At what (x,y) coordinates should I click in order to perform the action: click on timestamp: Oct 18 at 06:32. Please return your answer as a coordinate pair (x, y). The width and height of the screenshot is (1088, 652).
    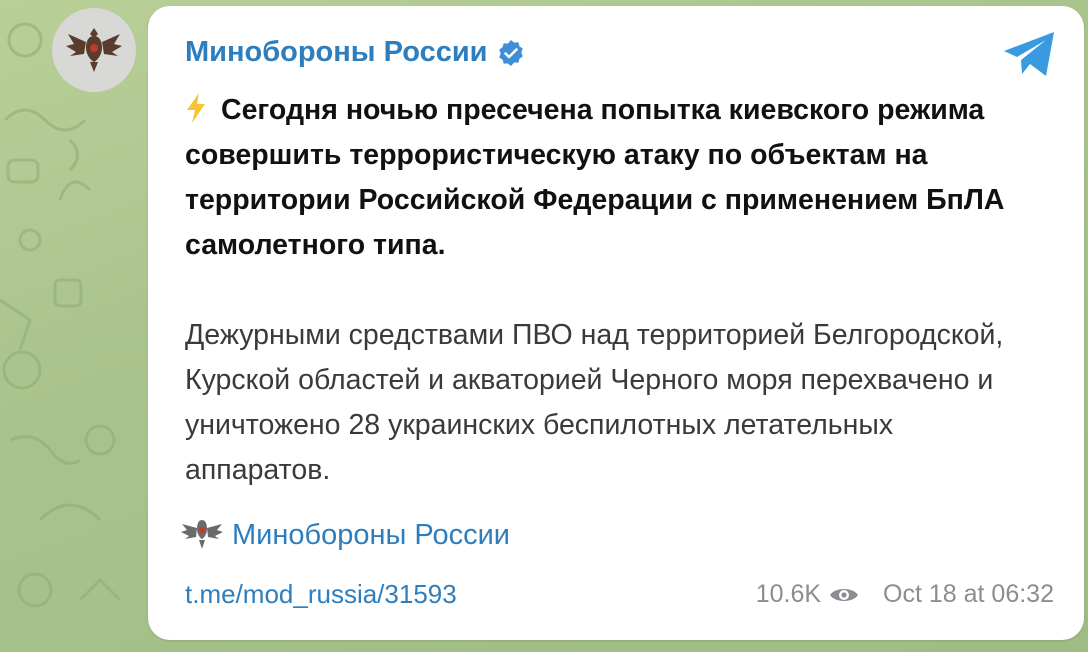
    Looking at the image, I should click on (968, 594).